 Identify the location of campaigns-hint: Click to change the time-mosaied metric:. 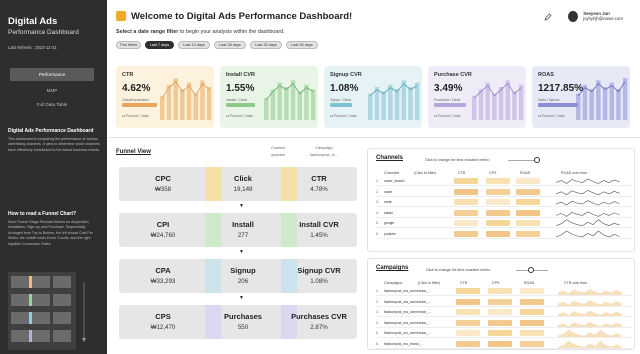
(458, 270).